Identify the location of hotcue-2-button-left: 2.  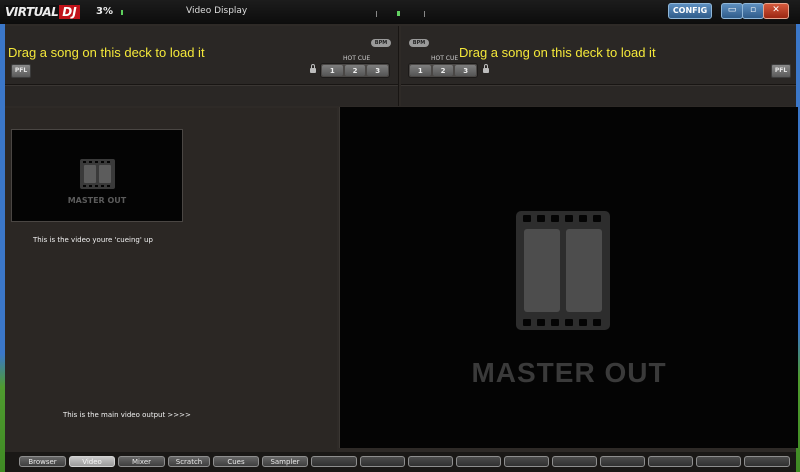
(355, 70).